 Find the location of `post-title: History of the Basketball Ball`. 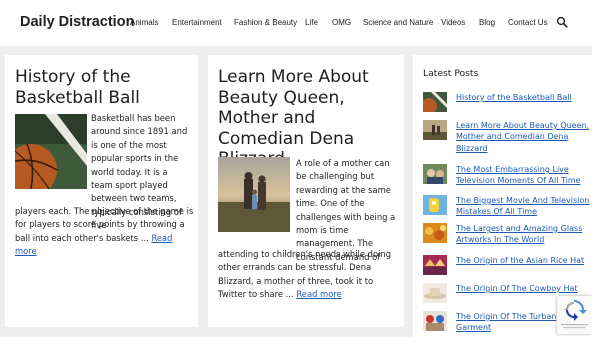

post-title: History of the Basketball Ball is located at coordinates (105, 87).